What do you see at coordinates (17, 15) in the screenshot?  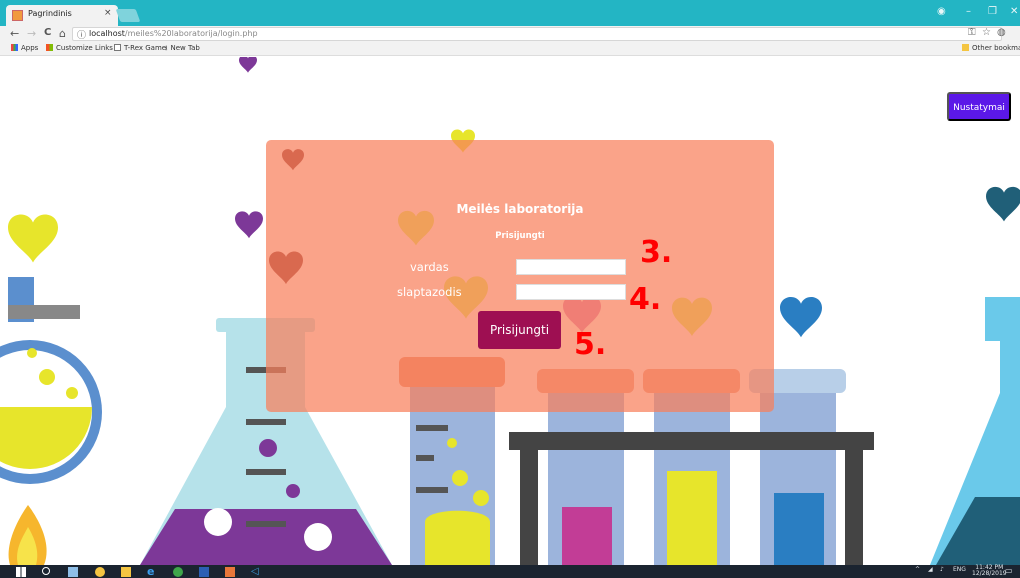 I see `tab-favicon-icon` at bounding box center [17, 15].